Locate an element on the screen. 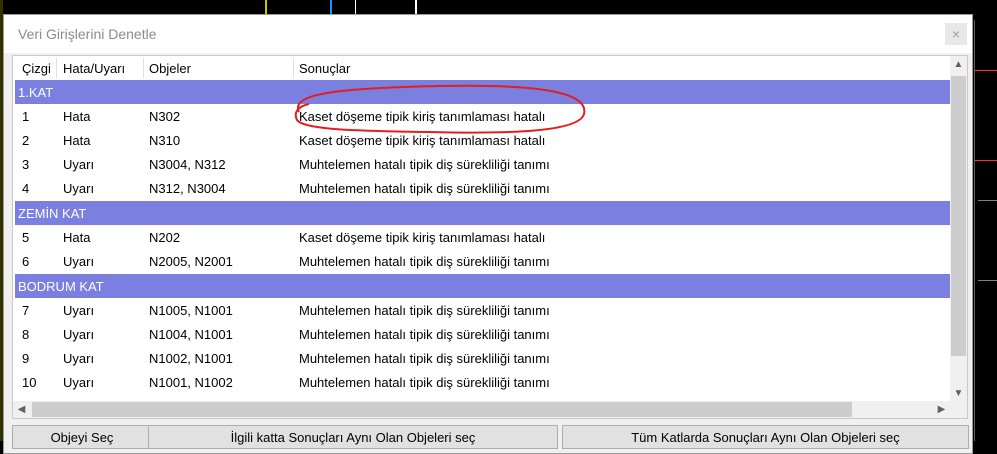  column-header-results: Sonuçlar is located at coordinates (324, 68).